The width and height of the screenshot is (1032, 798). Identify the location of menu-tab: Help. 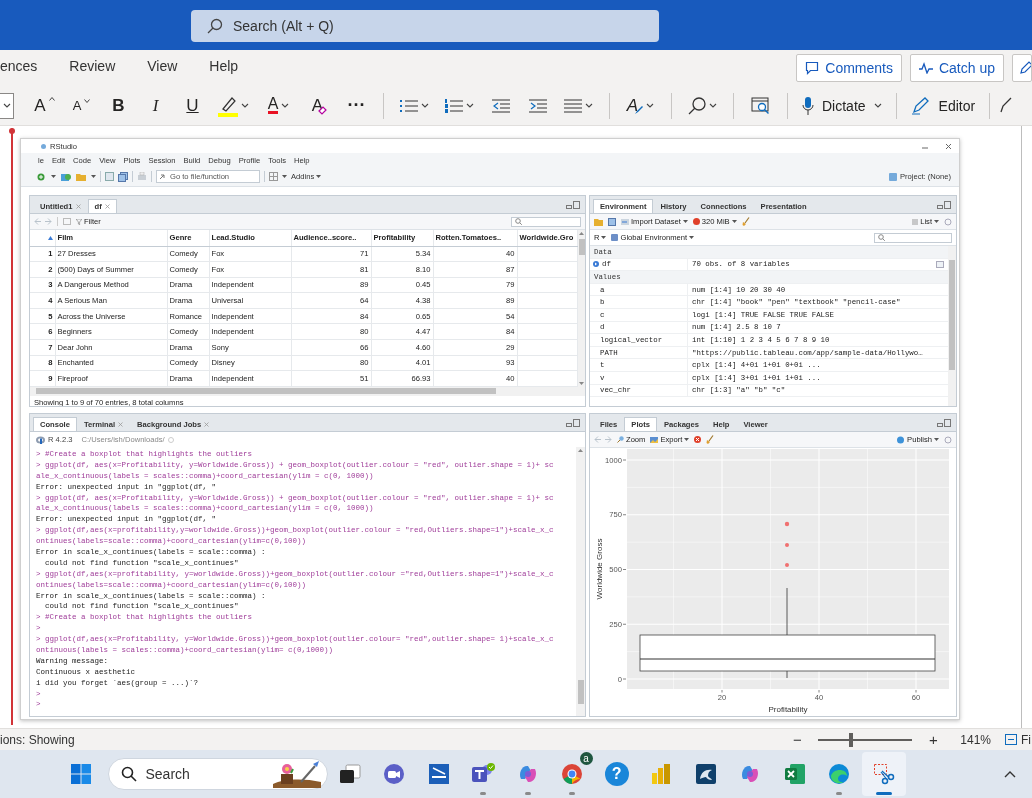
(233, 68).